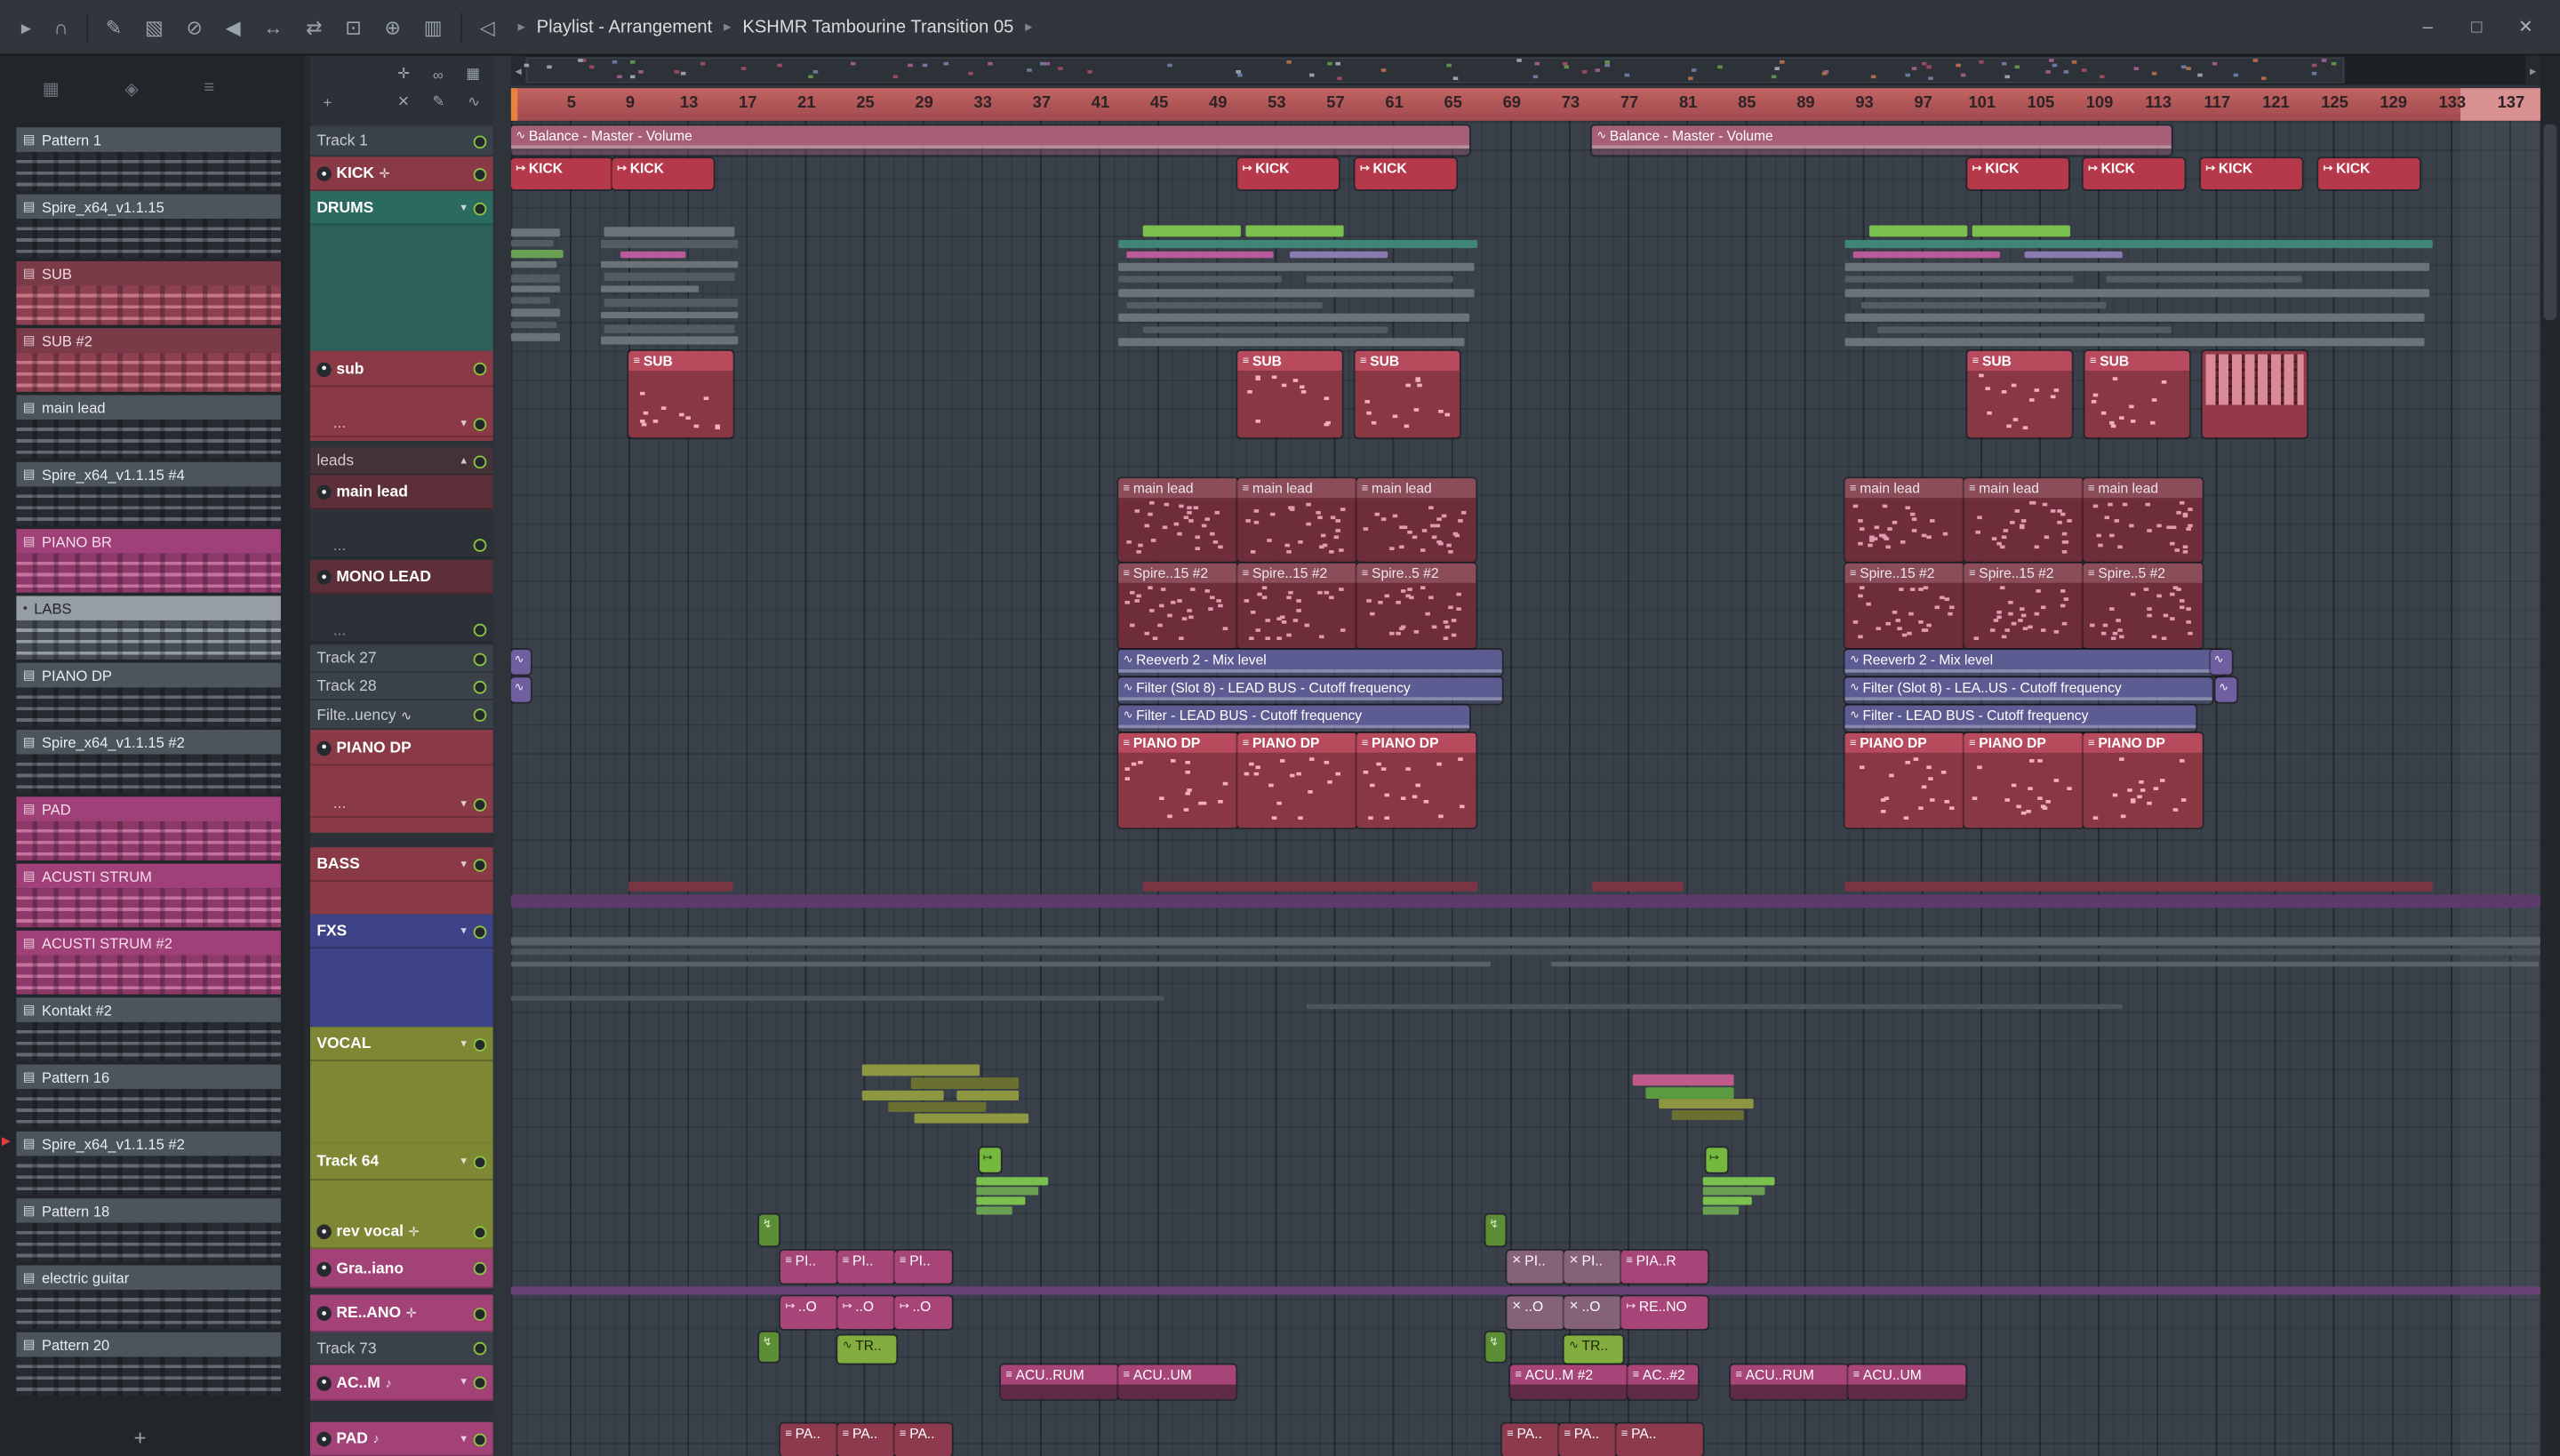  What do you see at coordinates (487, 27) in the screenshot?
I see `speaker-icon: ◁` at bounding box center [487, 27].